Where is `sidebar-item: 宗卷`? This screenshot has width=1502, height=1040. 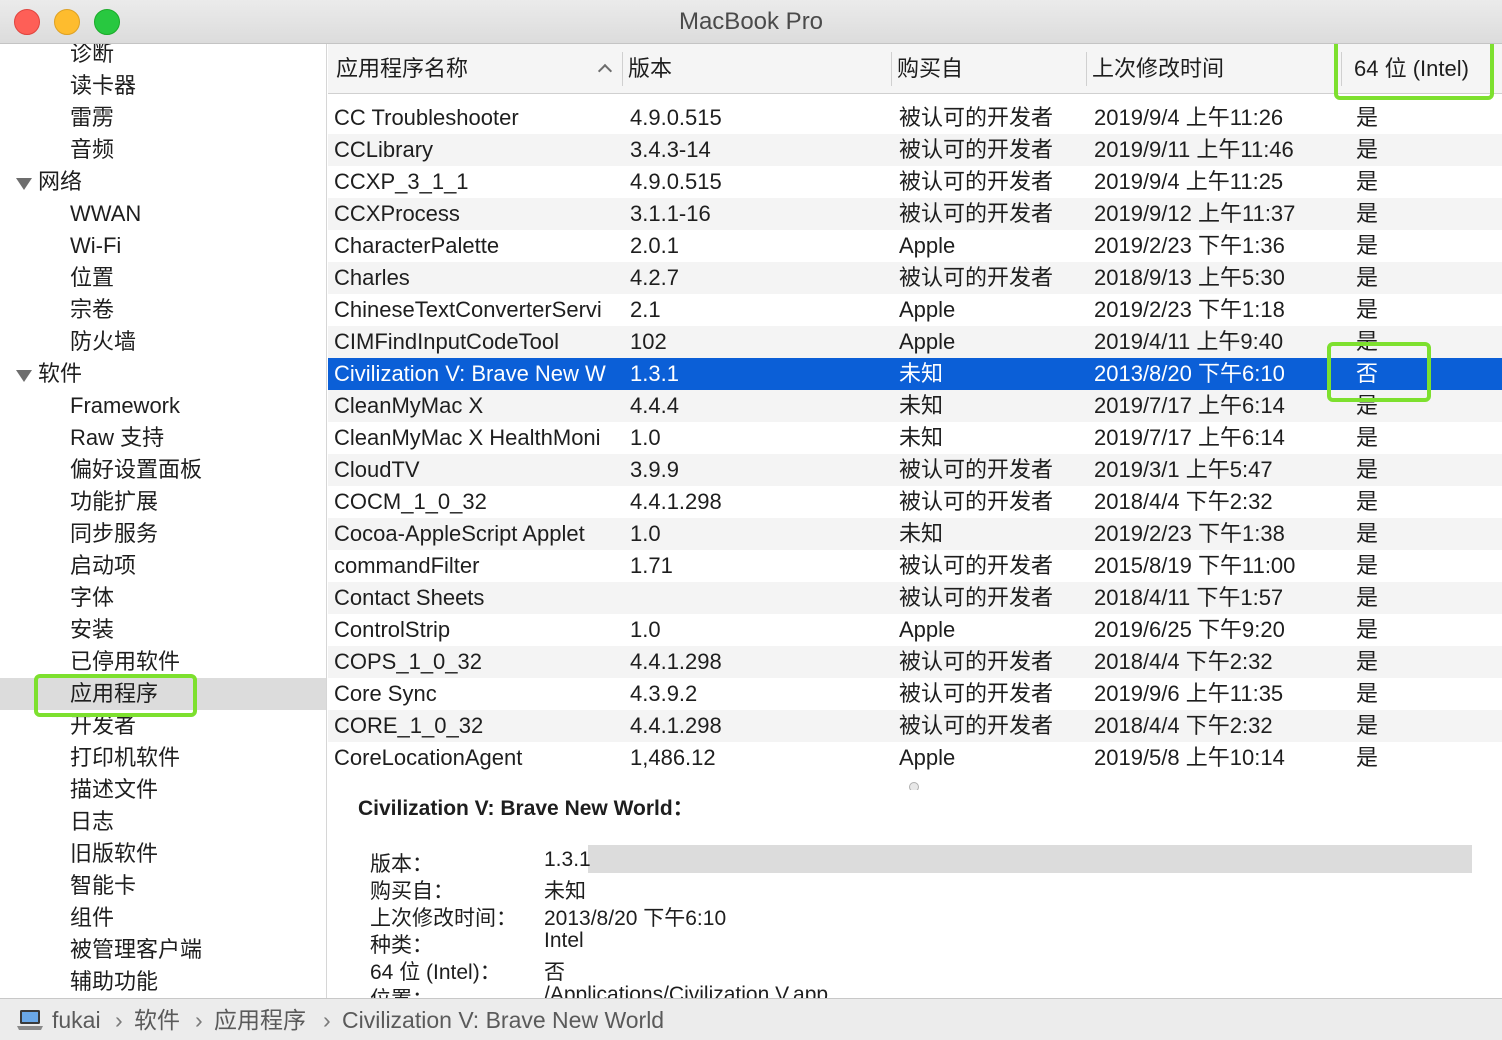
sidebar-item: 宗卷 is located at coordinates (163, 310).